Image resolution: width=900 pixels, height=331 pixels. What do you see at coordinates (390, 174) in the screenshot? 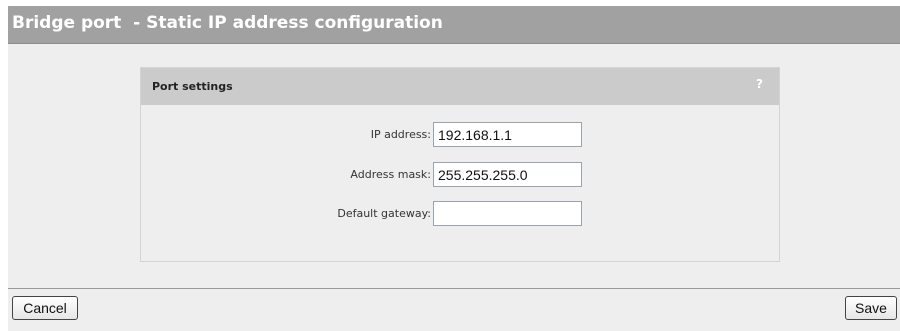
I see `address-mask-label: Address mask:` at bounding box center [390, 174].